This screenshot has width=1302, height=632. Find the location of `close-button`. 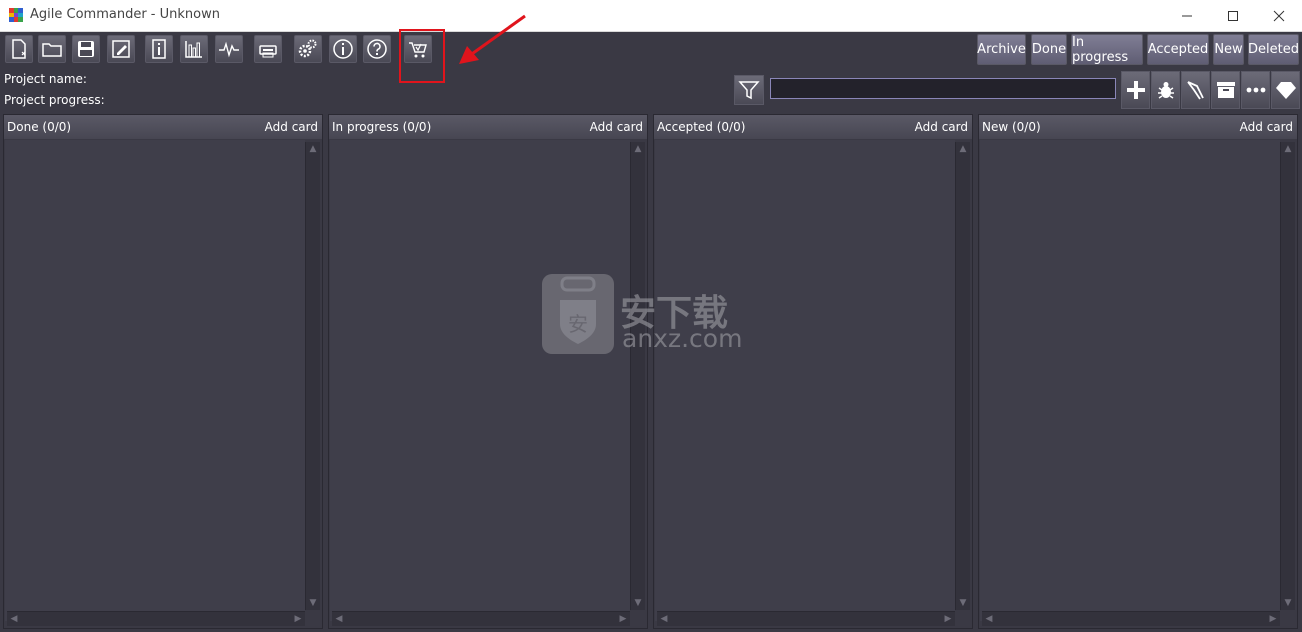

close-button is located at coordinates (1279, 15).